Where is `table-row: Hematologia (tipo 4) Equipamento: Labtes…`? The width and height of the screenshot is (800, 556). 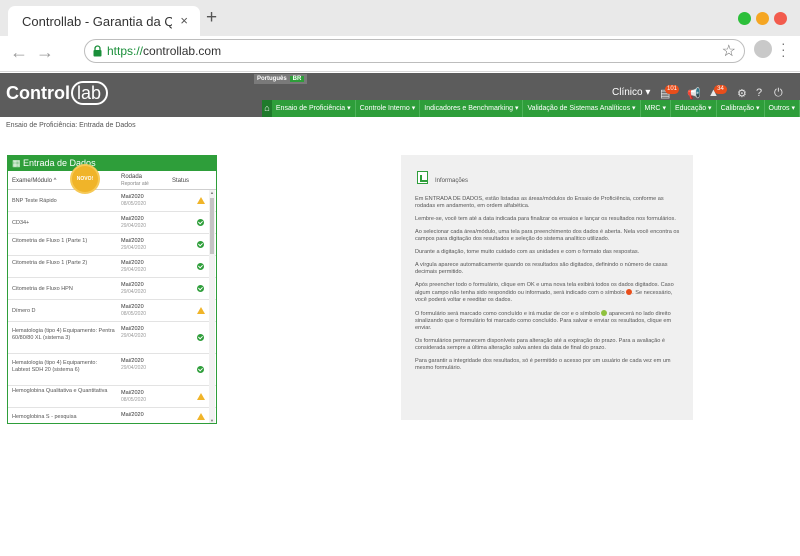 table-row: Hematologia (tipo 4) Equipamento: Labtes… is located at coordinates (112, 370).